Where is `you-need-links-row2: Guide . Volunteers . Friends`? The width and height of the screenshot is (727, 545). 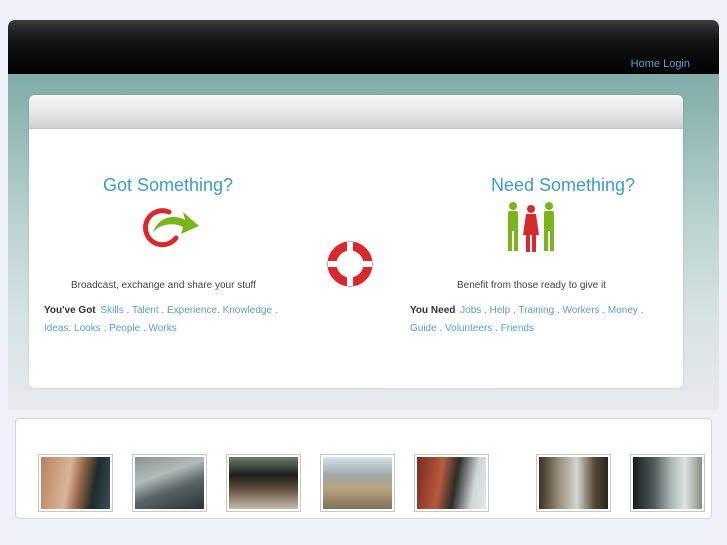 you-need-links-row2: Guide . Volunteers . Friends is located at coordinates (472, 328).